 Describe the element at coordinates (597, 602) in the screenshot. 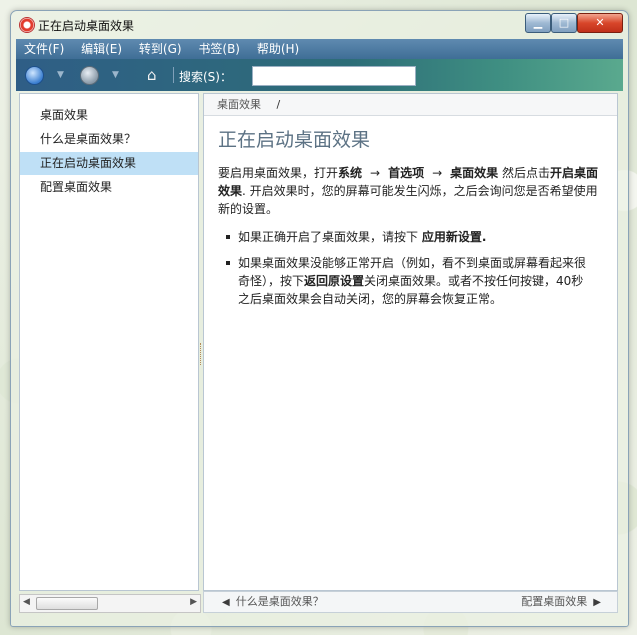

I see `next-arrow-icon: ▶` at that location.